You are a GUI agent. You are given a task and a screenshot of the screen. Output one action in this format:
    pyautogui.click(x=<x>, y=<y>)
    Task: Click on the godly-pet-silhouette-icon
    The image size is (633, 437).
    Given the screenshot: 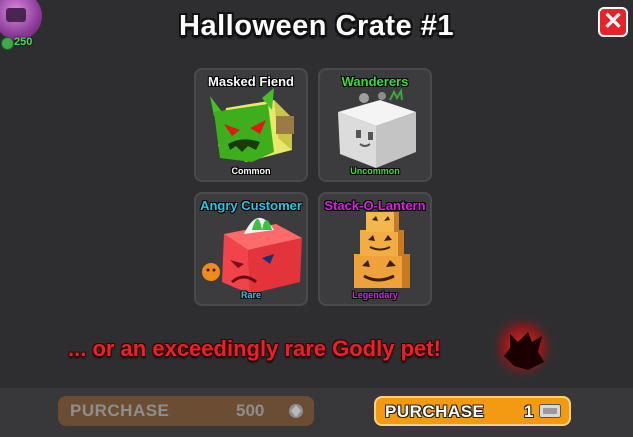 What is the action you would take?
    pyautogui.click(x=523, y=347)
    